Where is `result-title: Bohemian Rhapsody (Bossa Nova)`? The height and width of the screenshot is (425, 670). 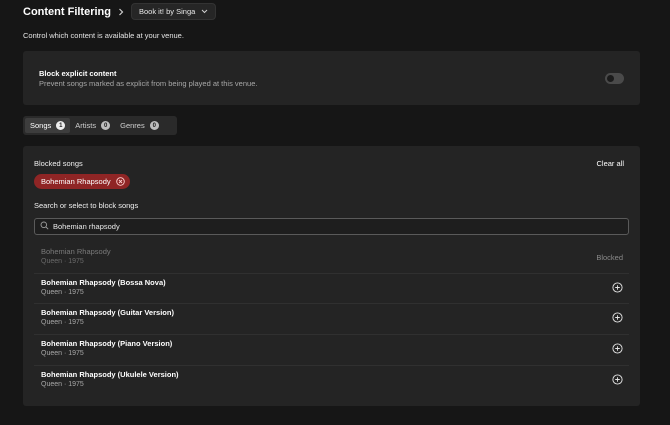
result-title: Bohemian Rhapsody (Bossa Nova) is located at coordinates (103, 282).